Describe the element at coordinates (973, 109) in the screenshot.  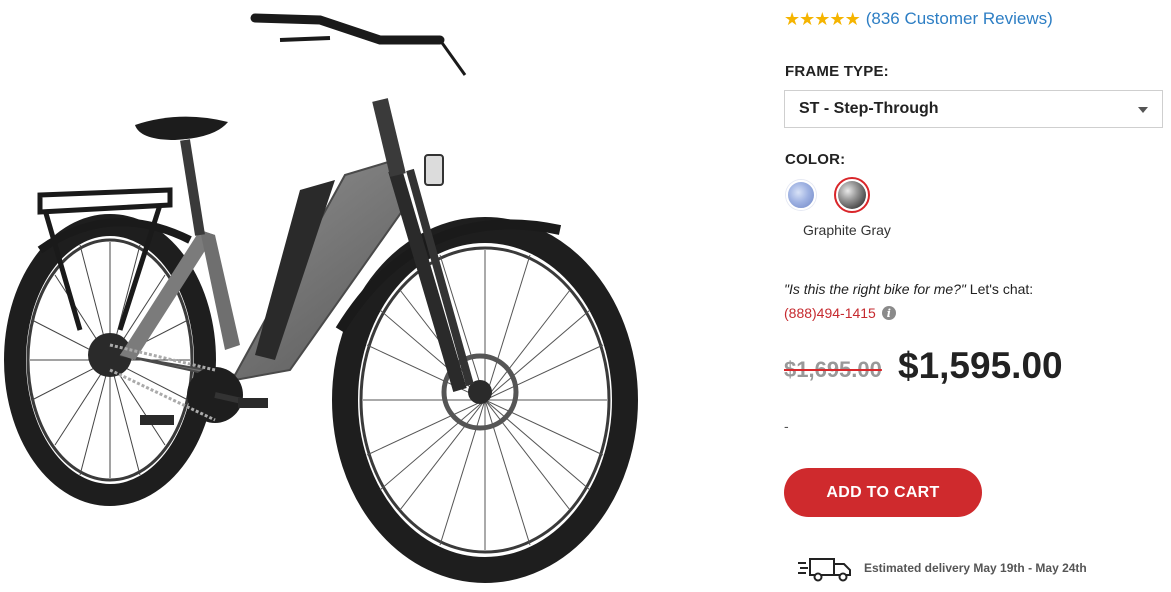
I see `frame-type-select: ST - Step-Through` at that location.